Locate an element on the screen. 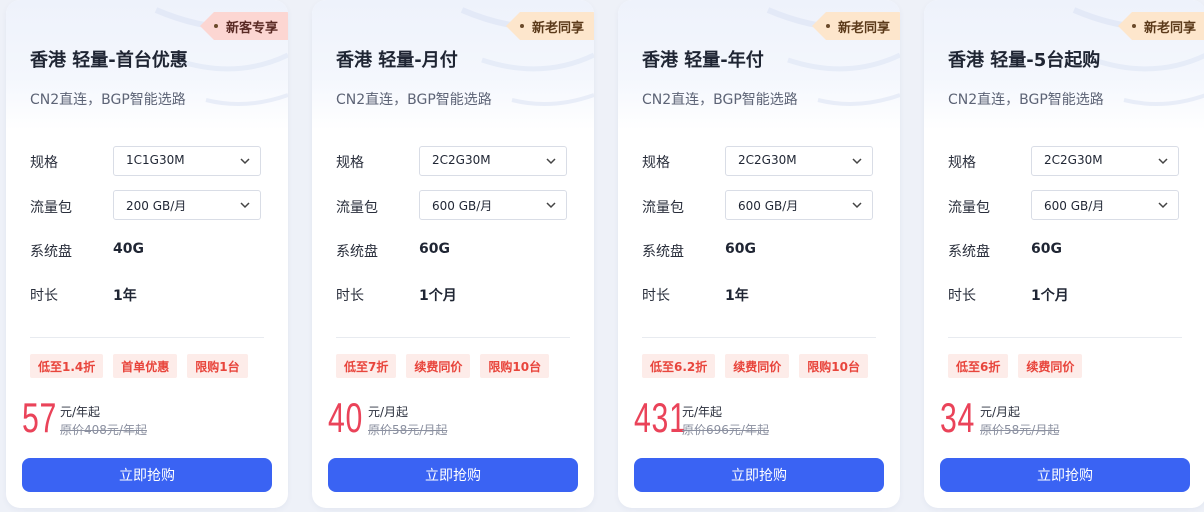 The image size is (1204, 512). promo-tags: 低至6.2折 续费同价 限购10台 is located at coordinates (755, 366).